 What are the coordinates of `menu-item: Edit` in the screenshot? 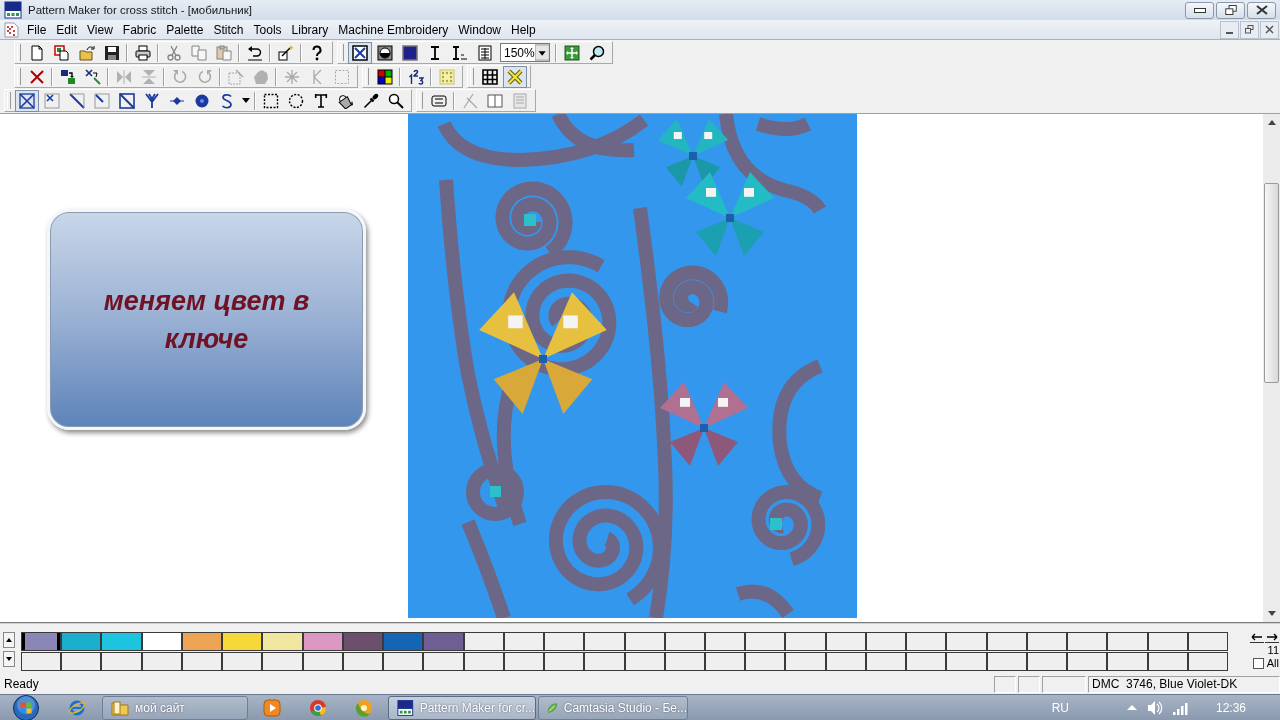 It's located at (67, 29).